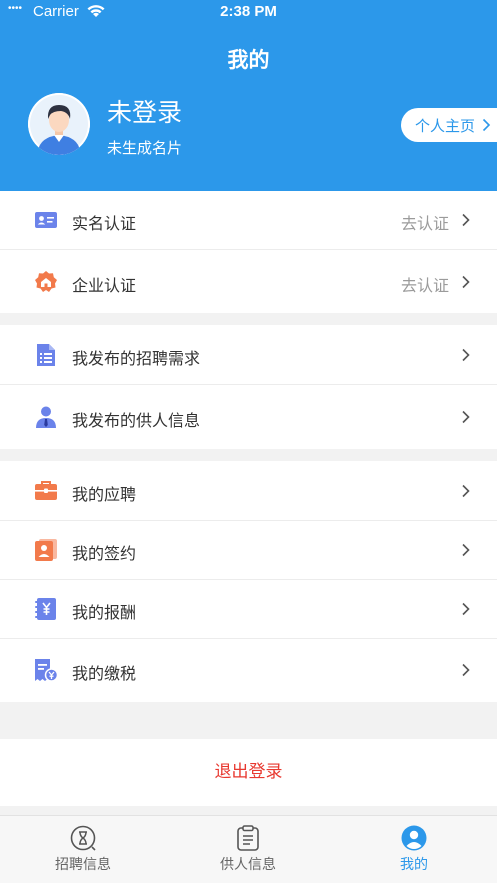 The image size is (497, 883). What do you see at coordinates (248, 865) in the screenshot?
I see `tab-label: 供人信息` at bounding box center [248, 865].